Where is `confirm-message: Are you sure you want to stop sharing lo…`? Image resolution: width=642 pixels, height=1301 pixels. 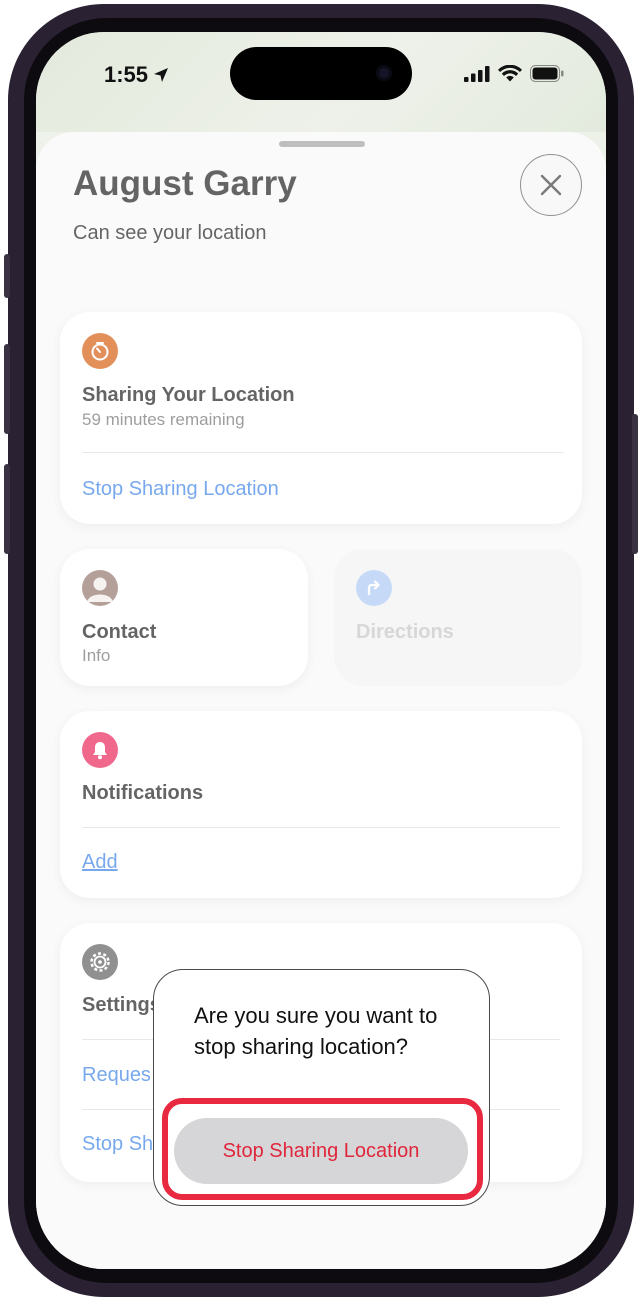
confirm-message: Are you sure you want to stop sharing lo… is located at coordinates (316, 1031).